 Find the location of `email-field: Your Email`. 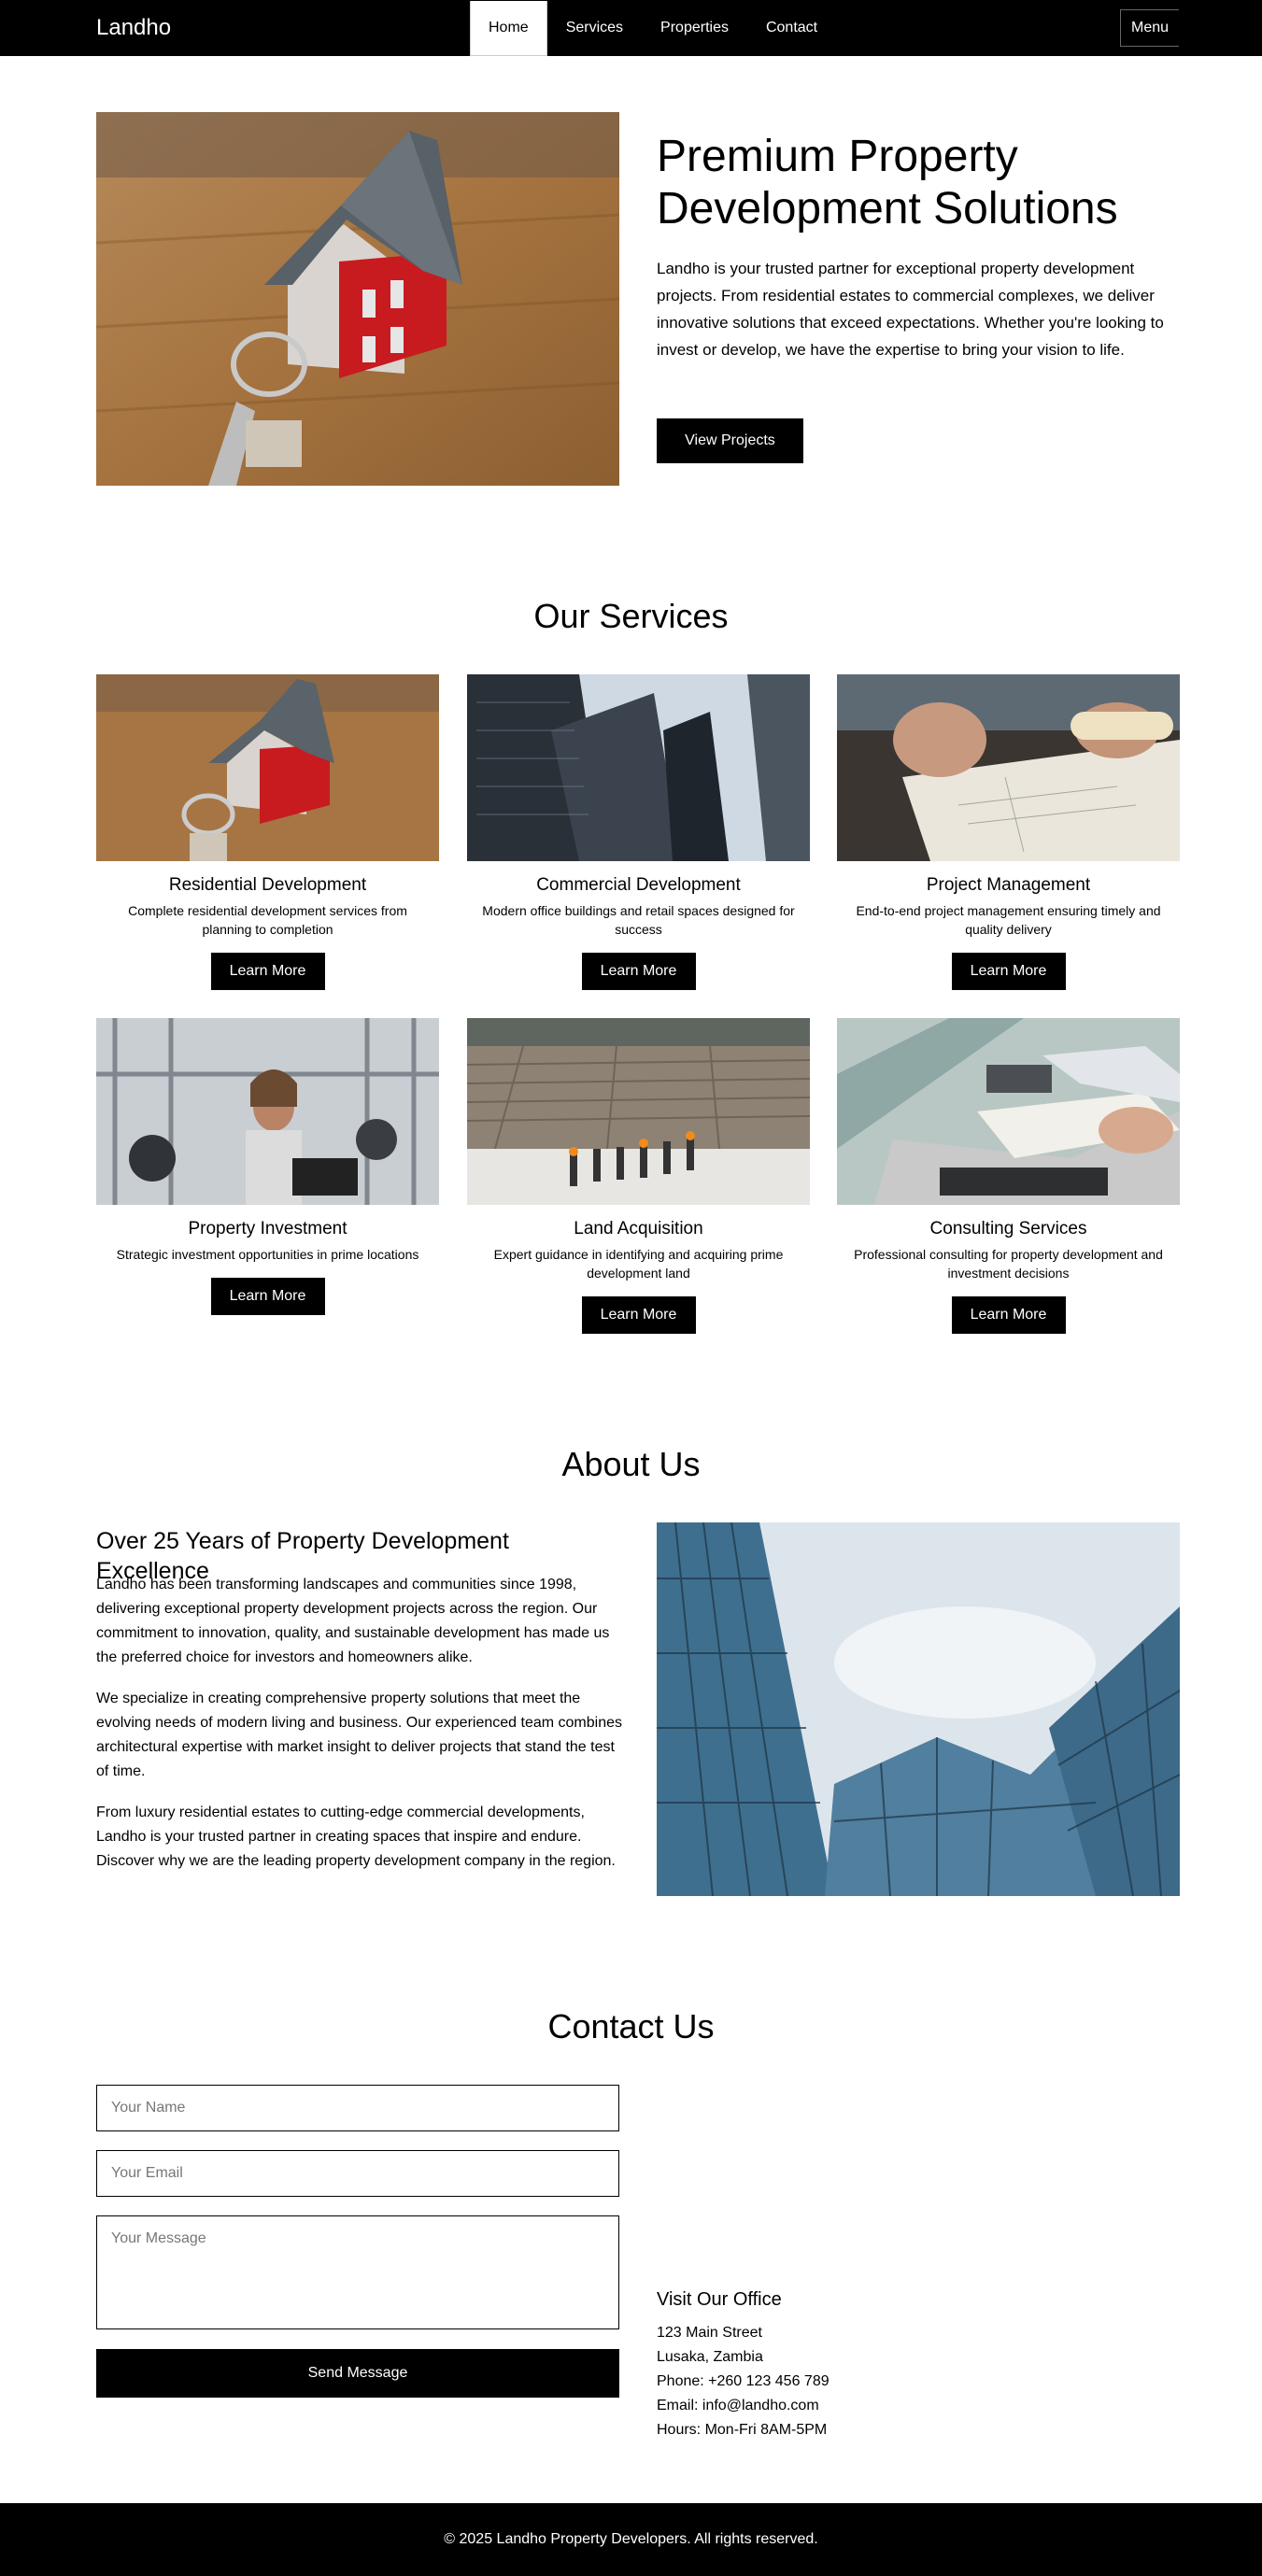

email-field: Your Email is located at coordinates (357, 2173).